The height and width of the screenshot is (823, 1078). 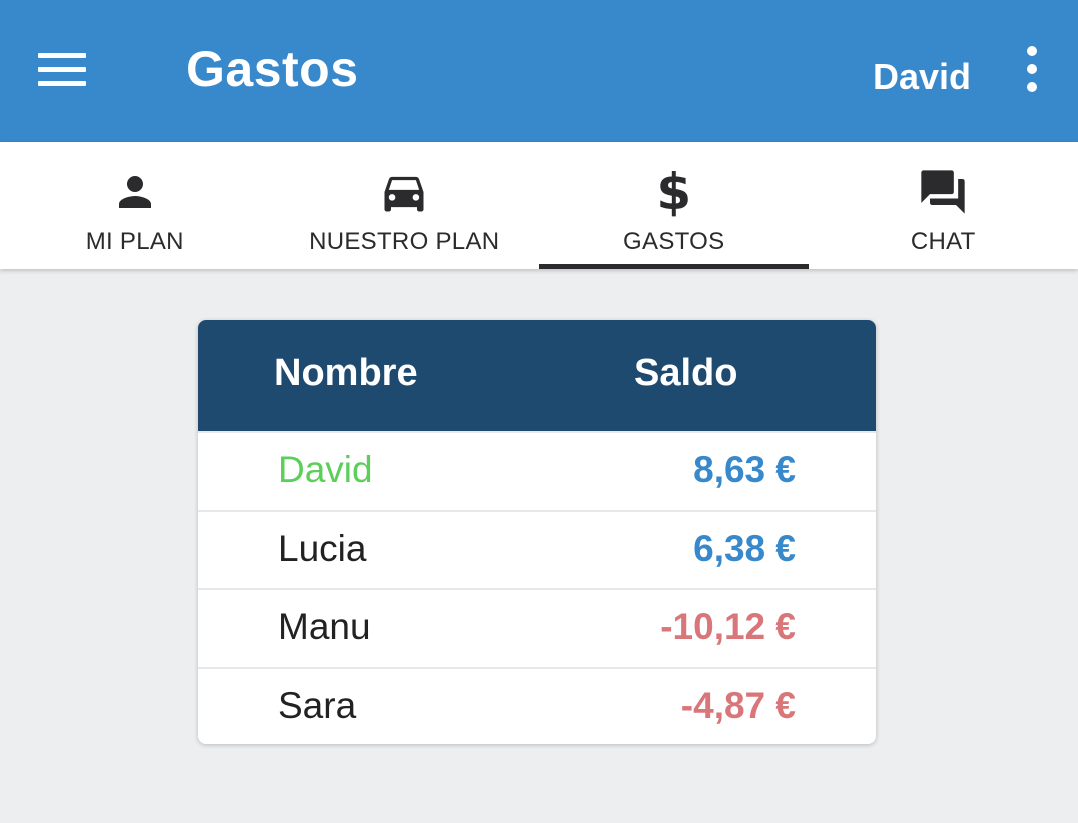 I want to click on table-row: Sara -4,87 €, so click(x=537, y=705).